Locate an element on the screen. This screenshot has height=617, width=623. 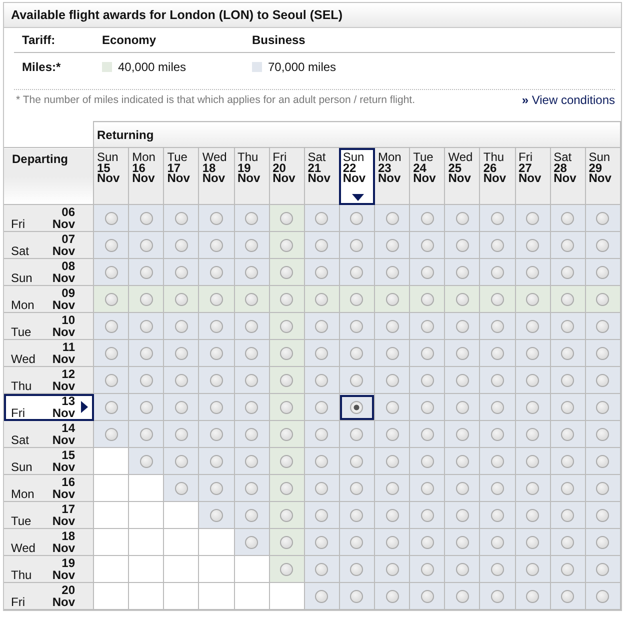
departure-date-header: Thu 19 Nov is located at coordinates (49, 569).